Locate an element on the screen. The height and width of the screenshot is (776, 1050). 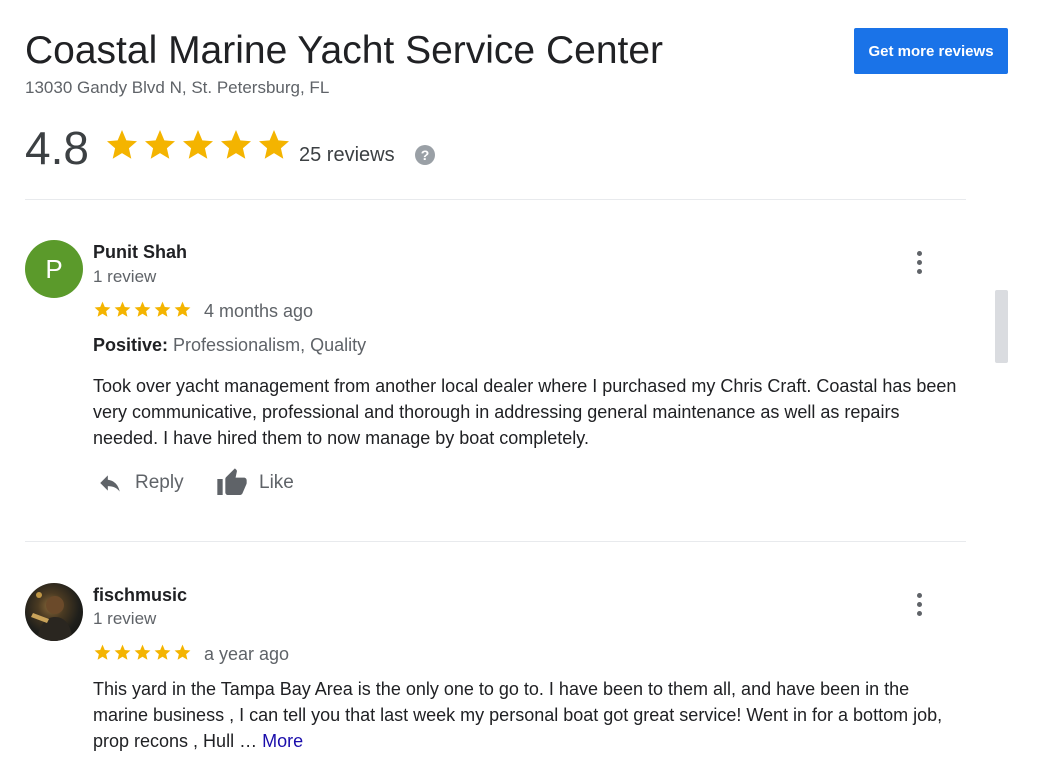
help-icon: ? is located at coordinates (425, 155).